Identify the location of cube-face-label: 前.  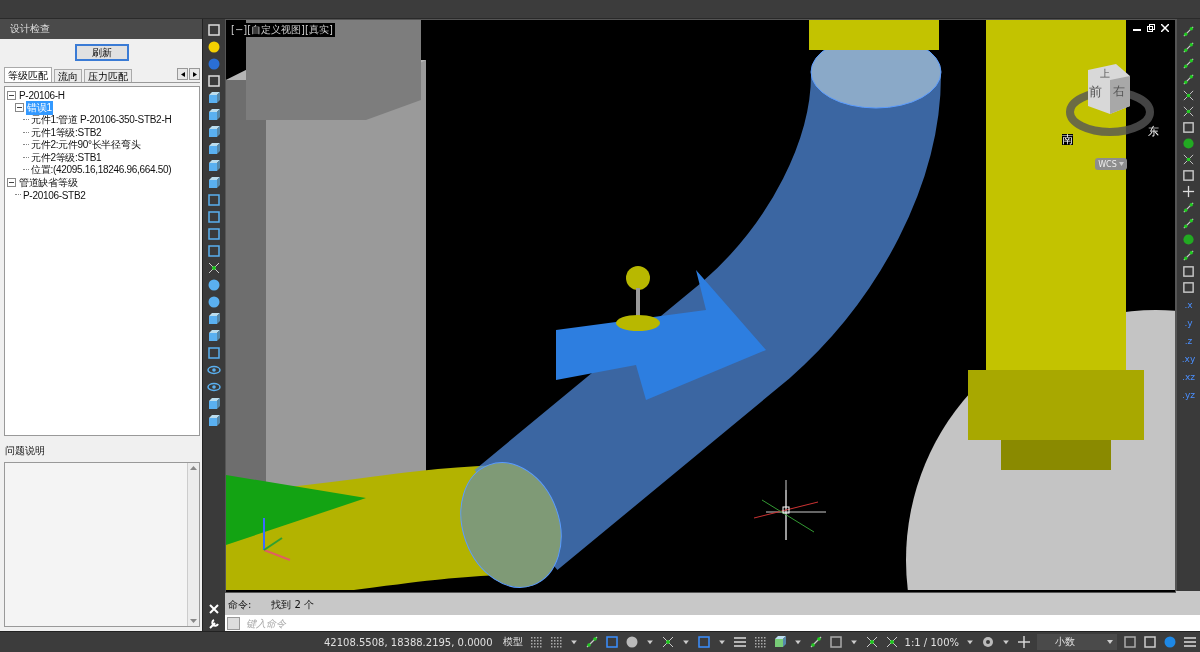
(1095, 92).